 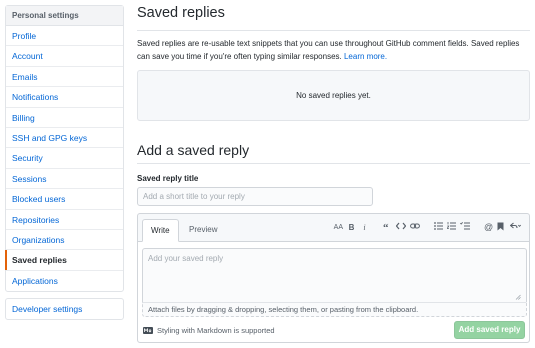 What do you see at coordinates (518, 297) in the screenshot?
I see `resize-grip-icon` at bounding box center [518, 297].